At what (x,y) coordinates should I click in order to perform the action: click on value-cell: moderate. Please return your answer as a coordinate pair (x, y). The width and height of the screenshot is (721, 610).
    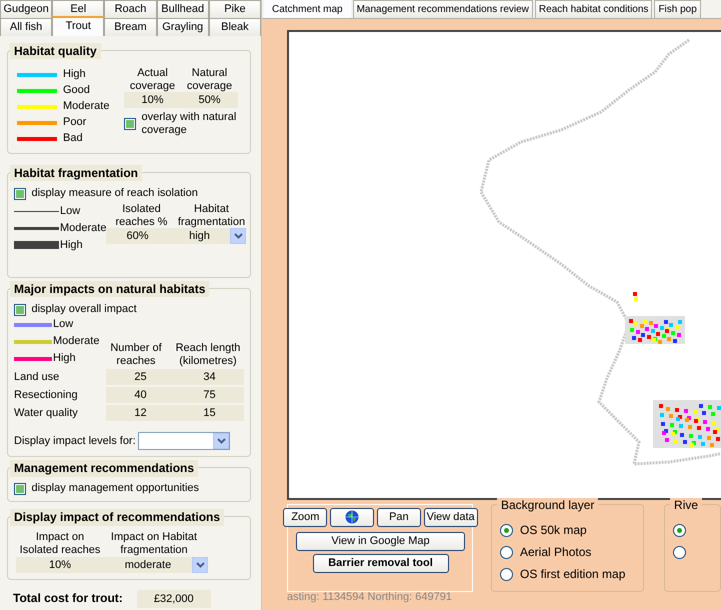
    Looking at the image, I should click on (148, 564).